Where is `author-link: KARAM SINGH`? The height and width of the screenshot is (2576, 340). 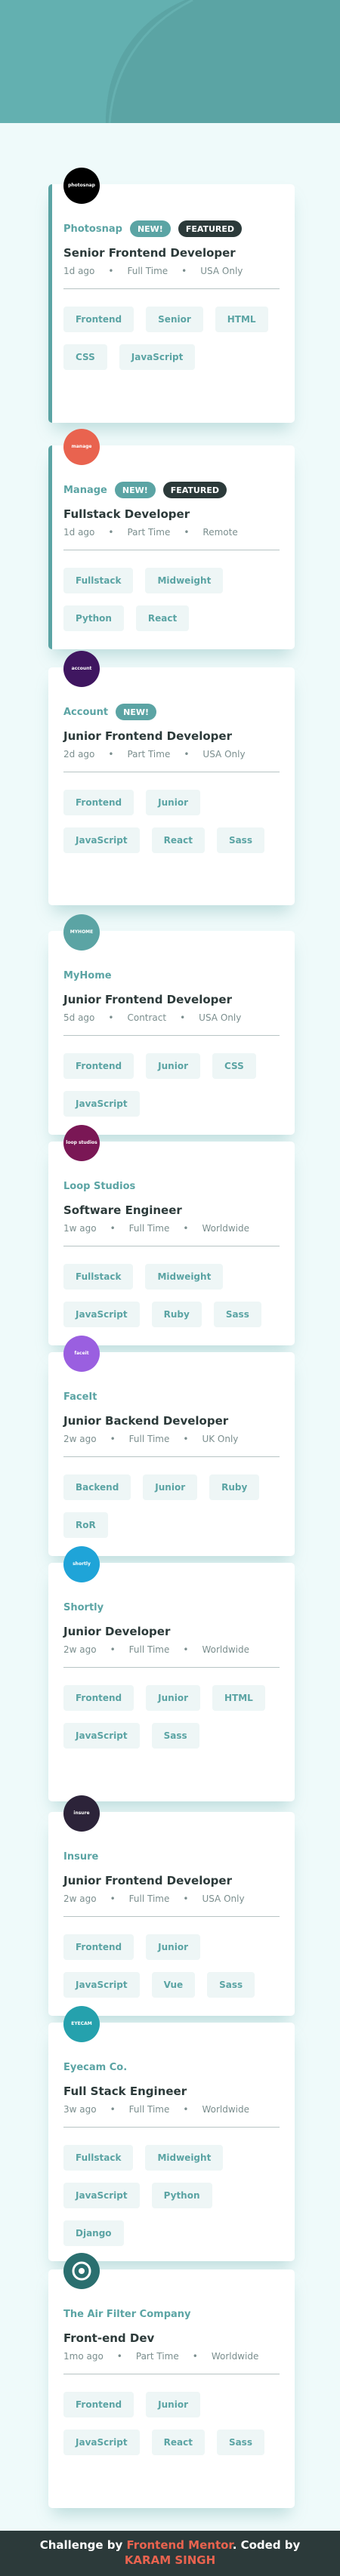 author-link: KARAM SINGH is located at coordinates (170, 2560).